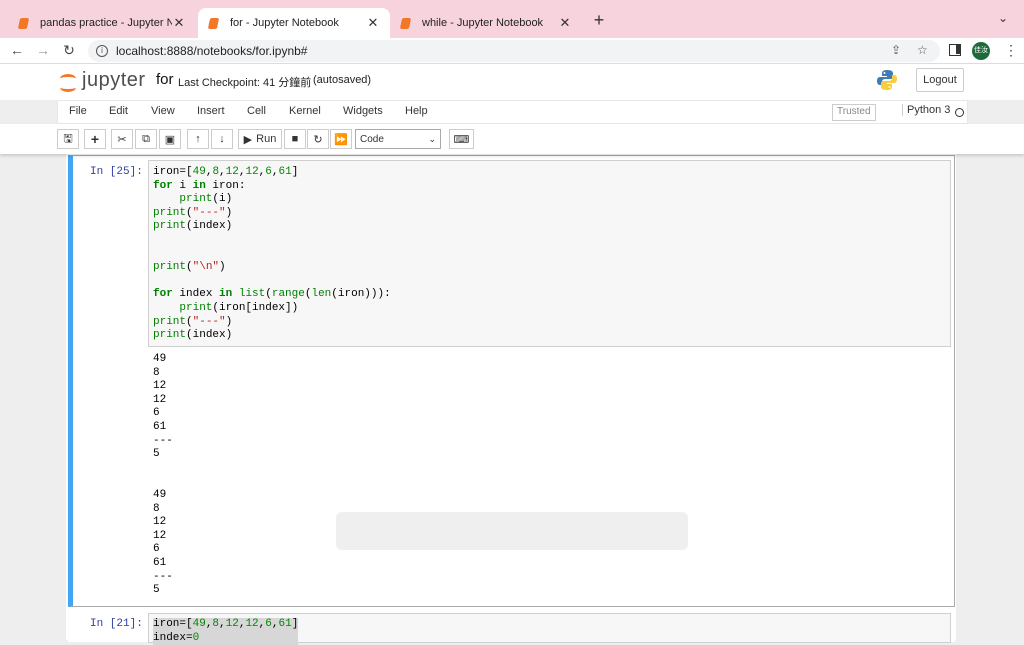 This screenshot has width=1024, height=645. Describe the element at coordinates (69, 50) in the screenshot. I see `reload-icon: ↻` at that location.